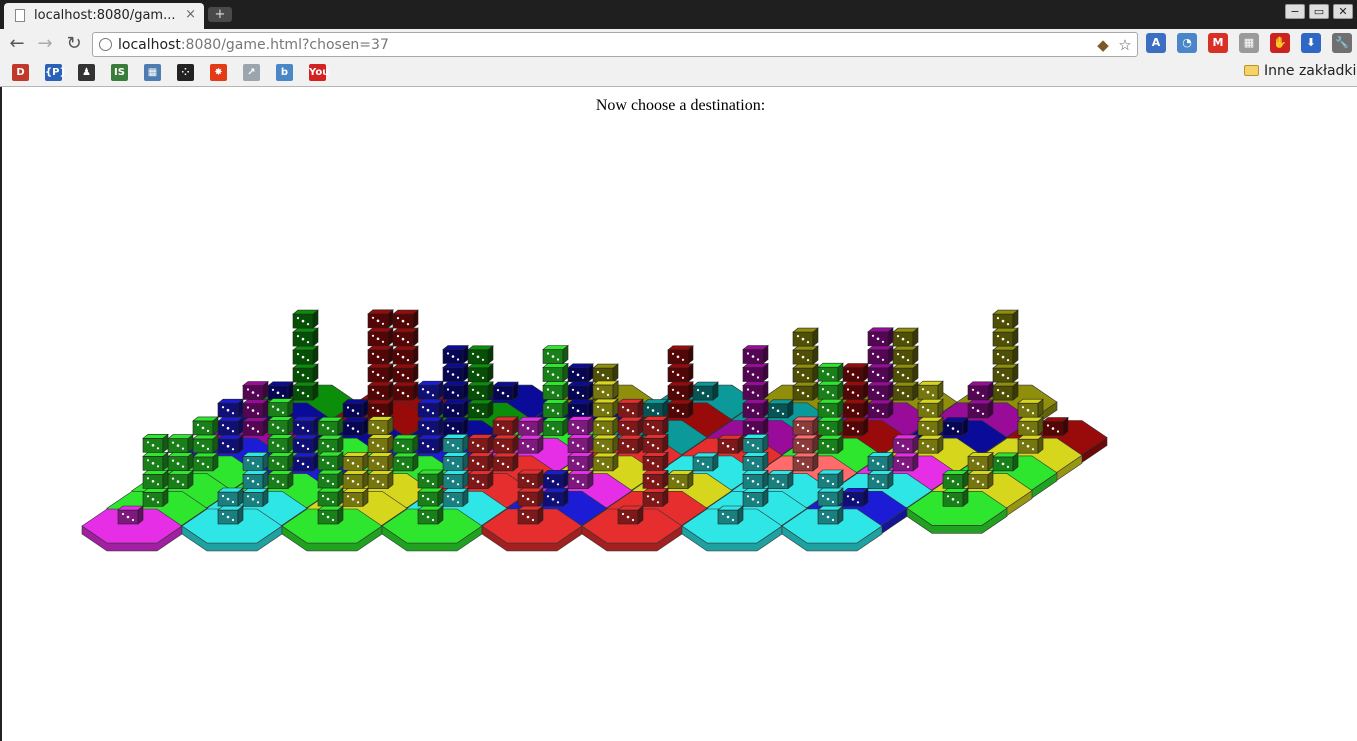 Image resolution: width=1357 pixels, height=741 pixels. Describe the element at coordinates (220, 14) in the screenshot. I see `new-tab-button: +` at that location.